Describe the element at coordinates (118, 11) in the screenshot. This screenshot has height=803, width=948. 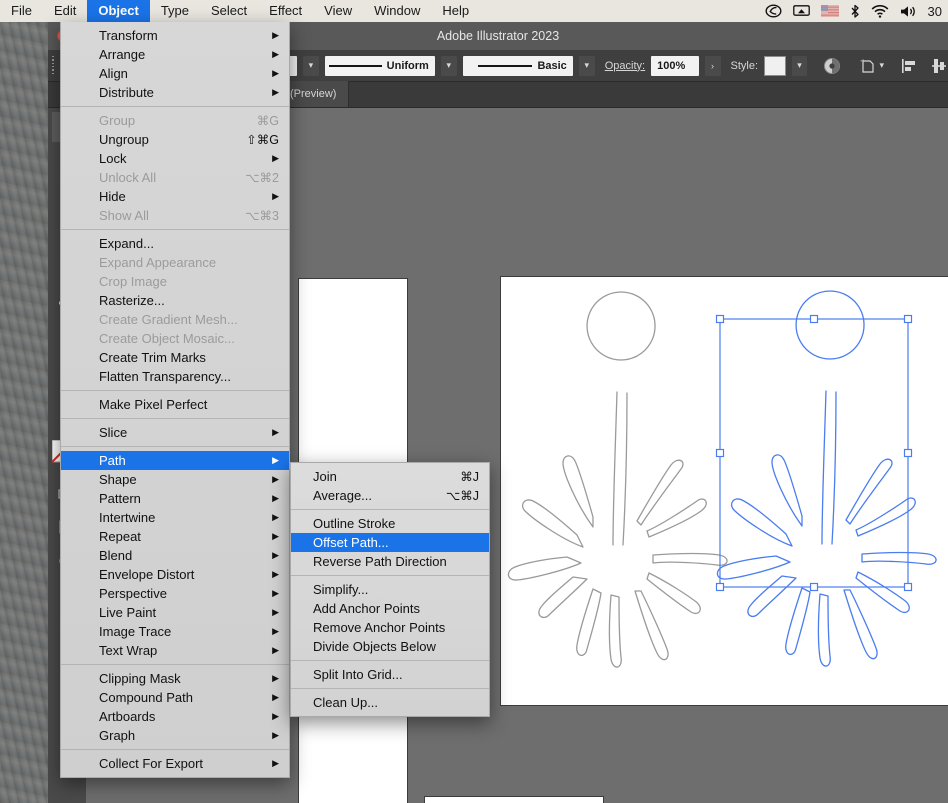
I see `menu-object: Object` at that location.